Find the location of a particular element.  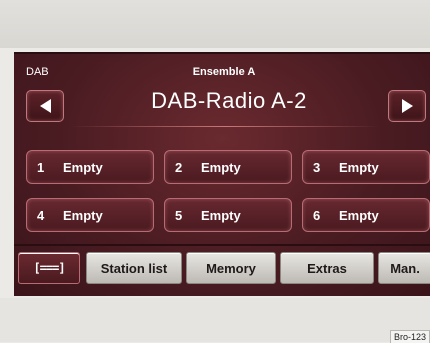

station-list-label: Station list is located at coordinates (134, 268).